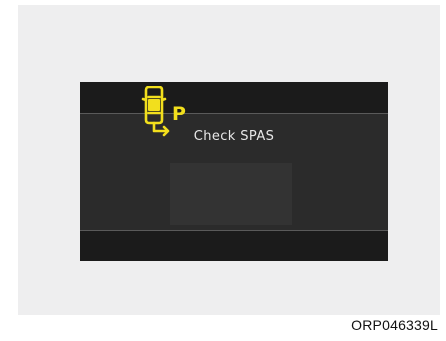 This screenshot has width=446, height=341. I want to click on warning-message: Check SPAS, so click(234, 136).